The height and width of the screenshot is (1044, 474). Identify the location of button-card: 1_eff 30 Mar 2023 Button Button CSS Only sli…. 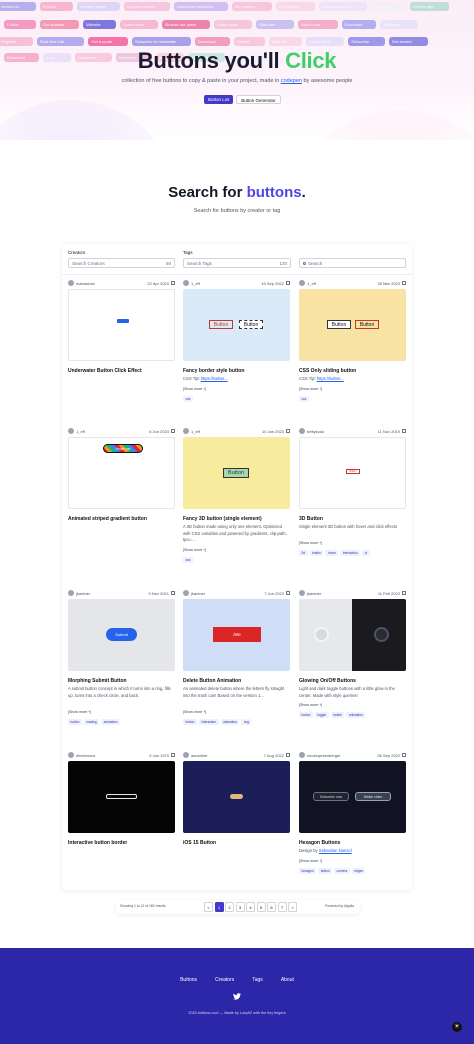
(352, 350).